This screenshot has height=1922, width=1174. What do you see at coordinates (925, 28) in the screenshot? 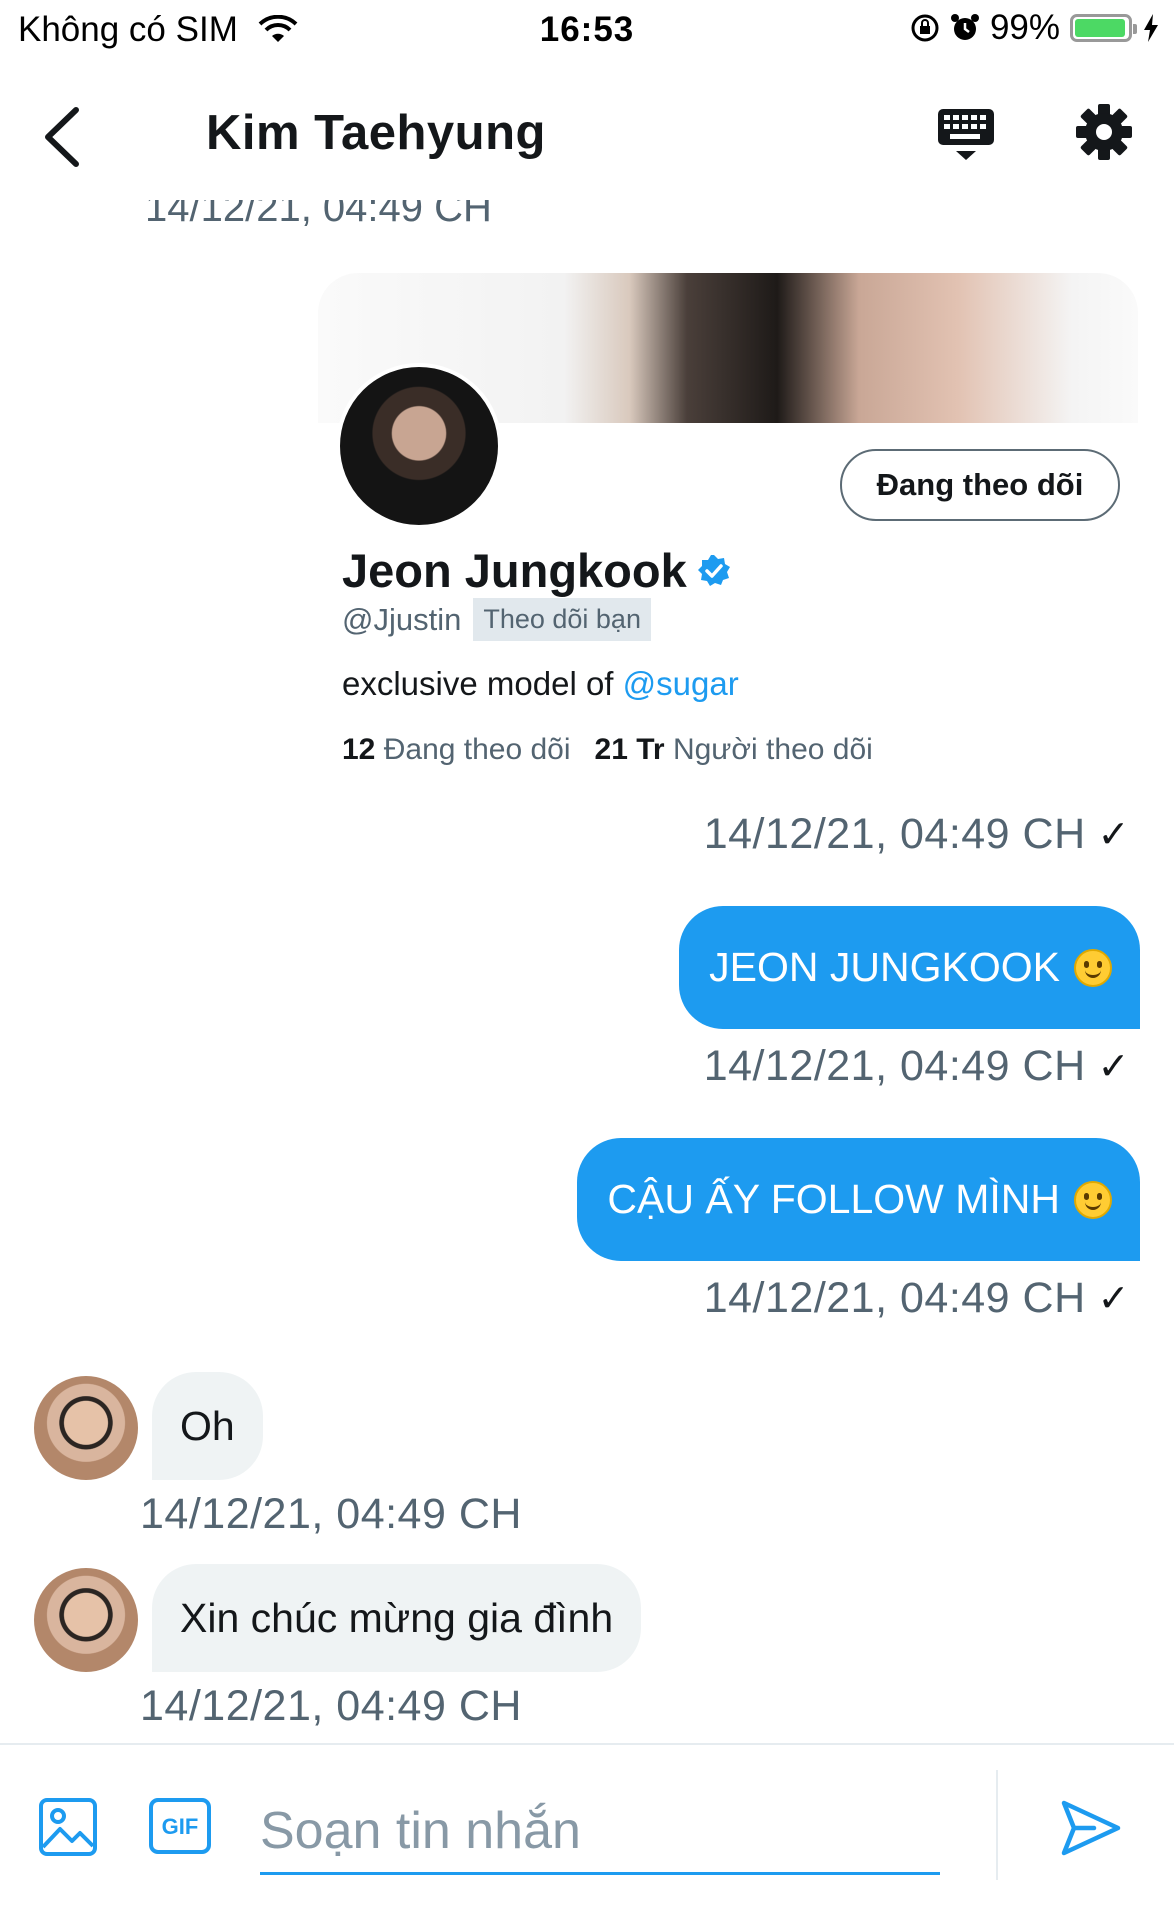
I see `rotation-lock-icon` at bounding box center [925, 28].